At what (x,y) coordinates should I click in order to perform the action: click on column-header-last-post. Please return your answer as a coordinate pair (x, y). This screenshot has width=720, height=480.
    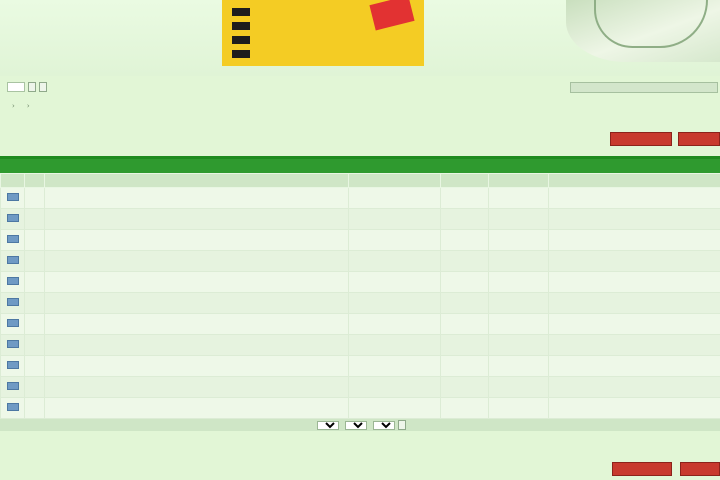
    Looking at the image, I should click on (634, 180).